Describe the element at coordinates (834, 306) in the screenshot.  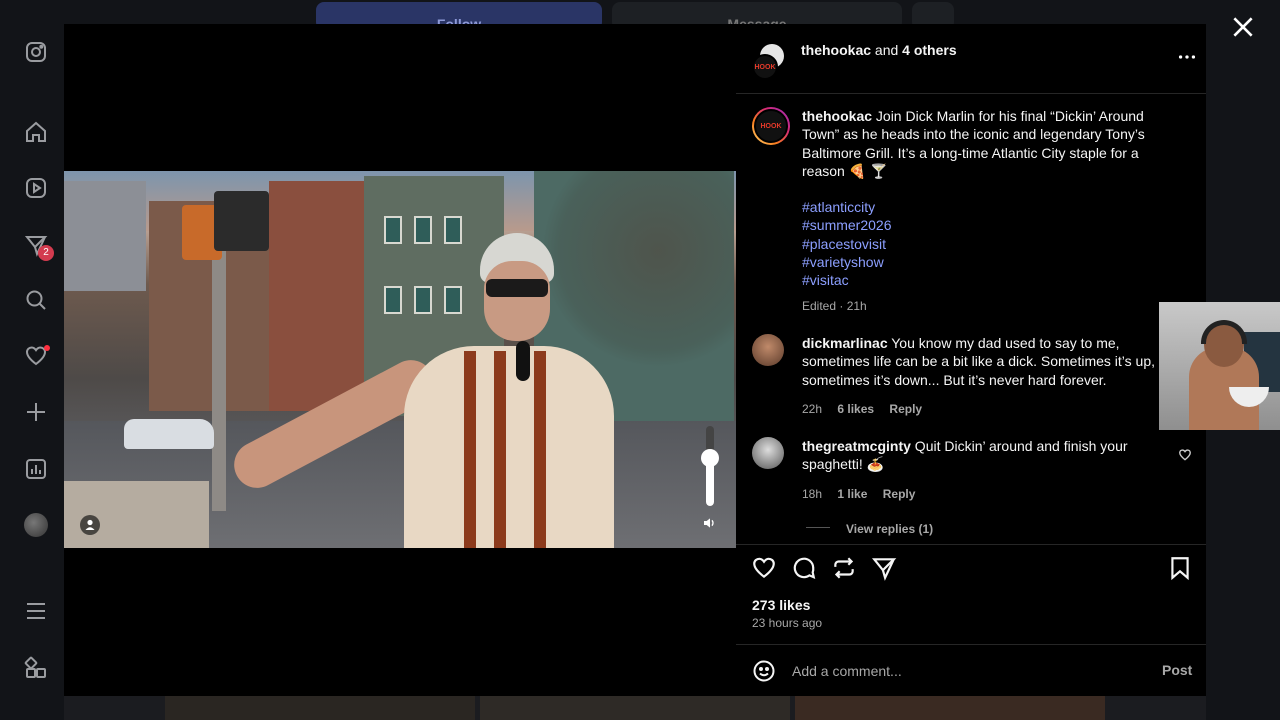
I see `caption-meta: Edited · 21h` at that location.